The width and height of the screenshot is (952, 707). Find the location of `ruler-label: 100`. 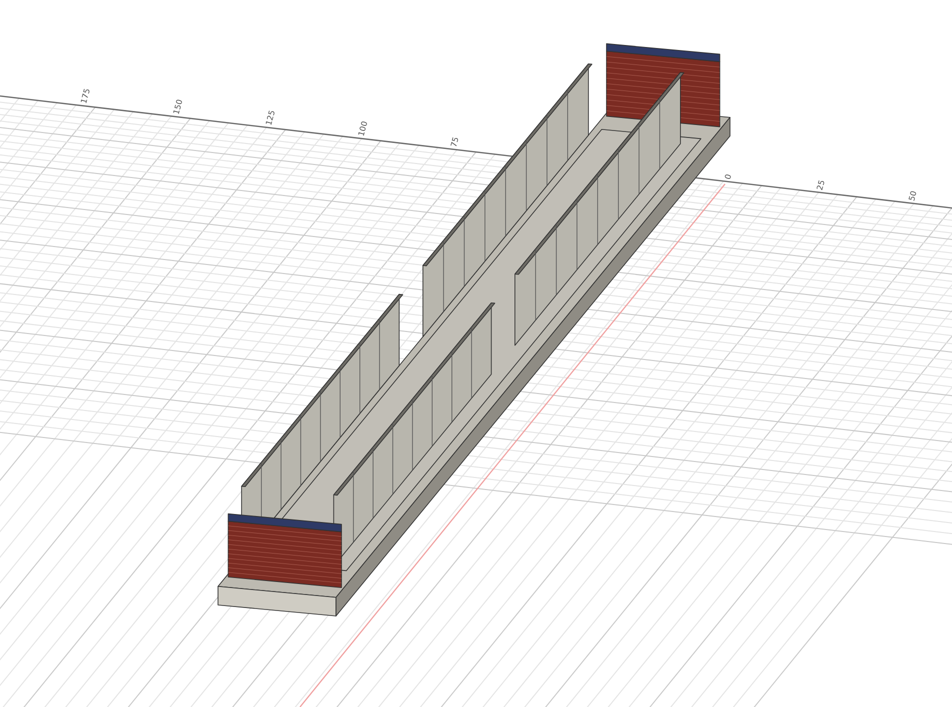

ruler-label: 100 is located at coordinates (363, 129).